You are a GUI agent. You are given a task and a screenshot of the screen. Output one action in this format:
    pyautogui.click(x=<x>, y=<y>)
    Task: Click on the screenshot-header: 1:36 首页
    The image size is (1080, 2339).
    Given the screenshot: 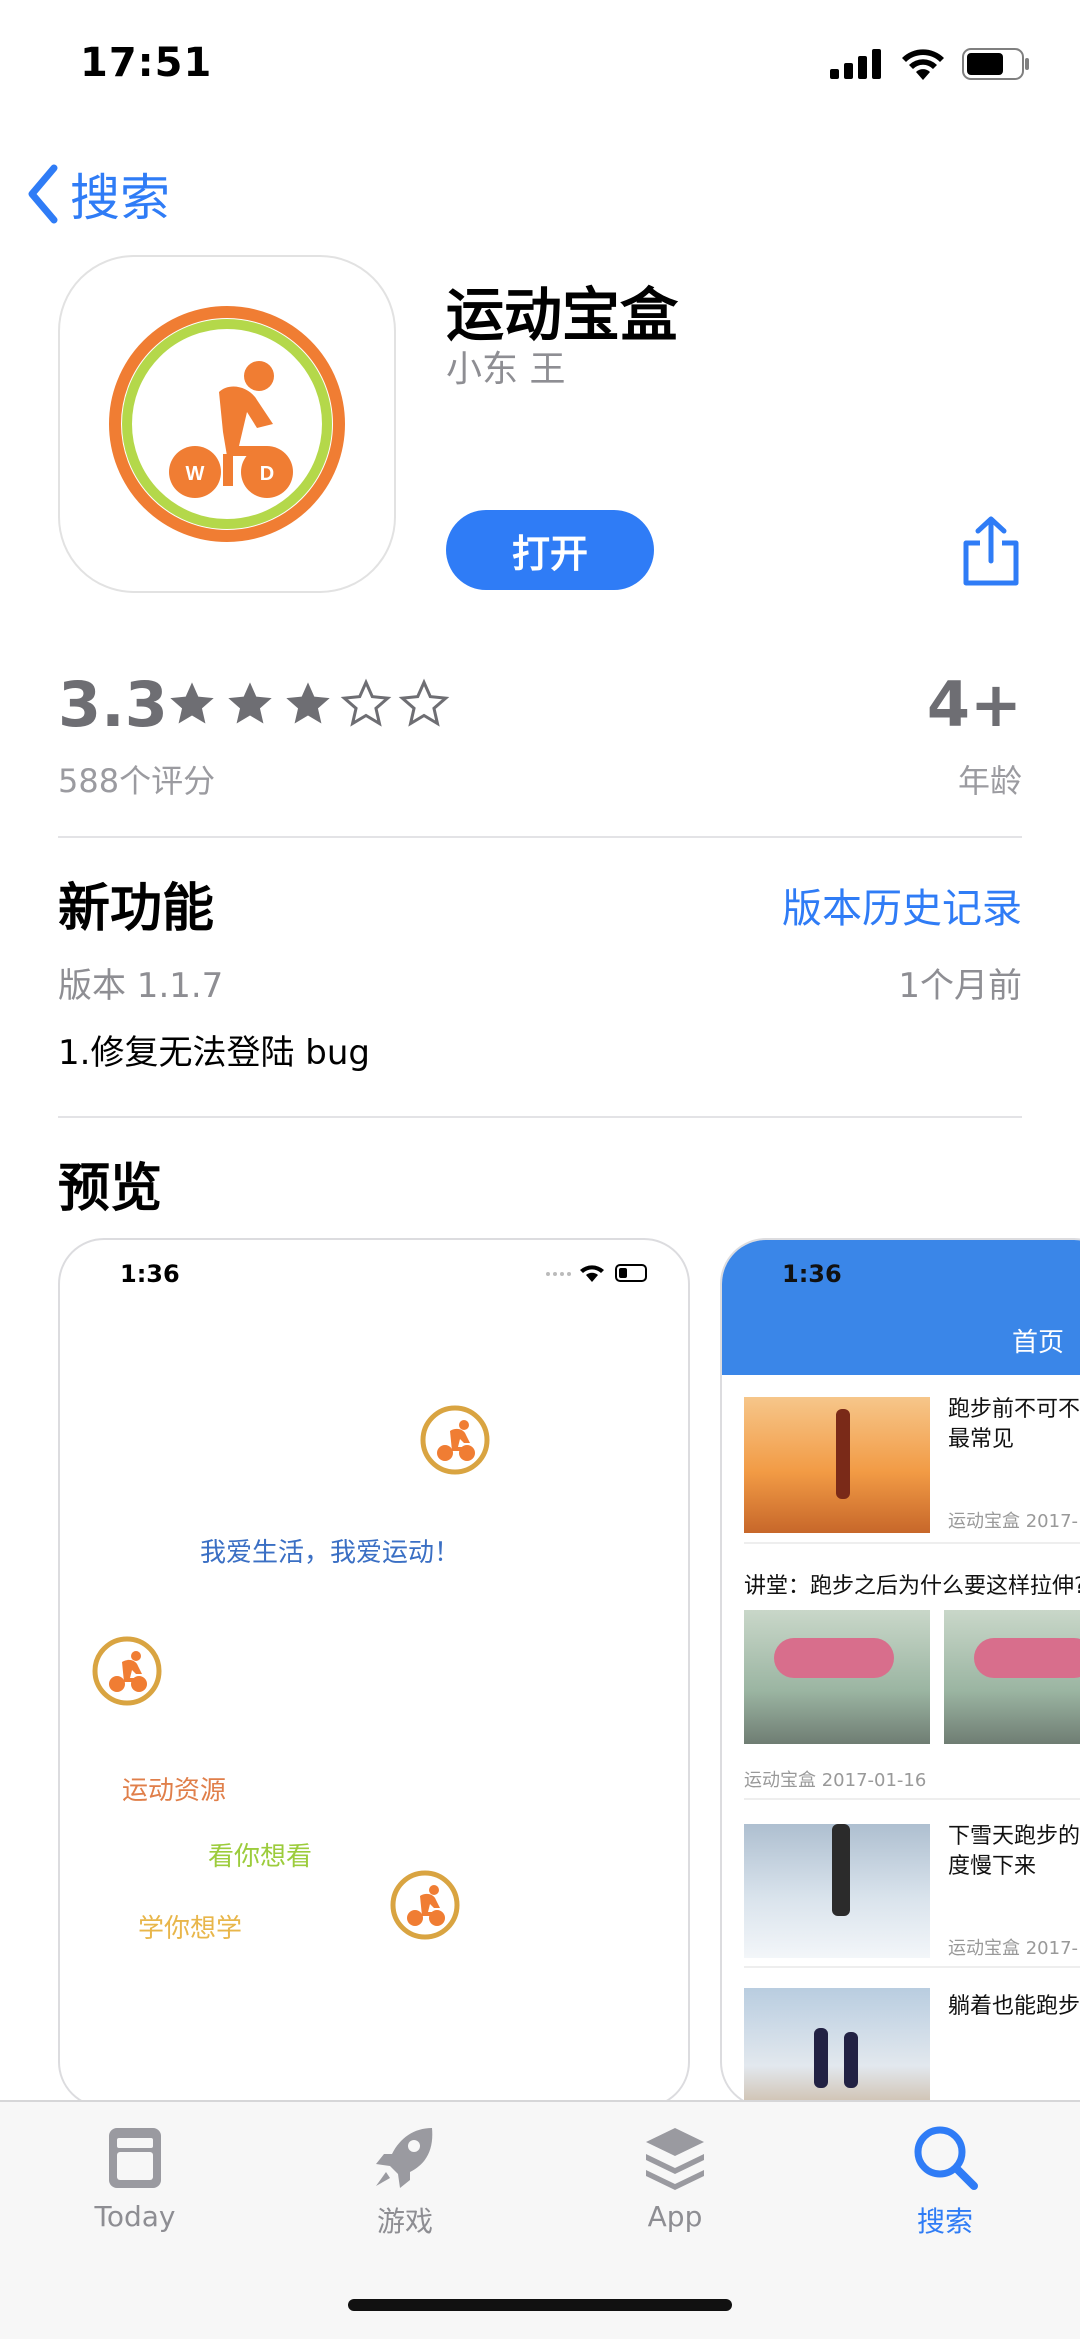 What is the action you would take?
    pyautogui.click(x=901, y=1307)
    